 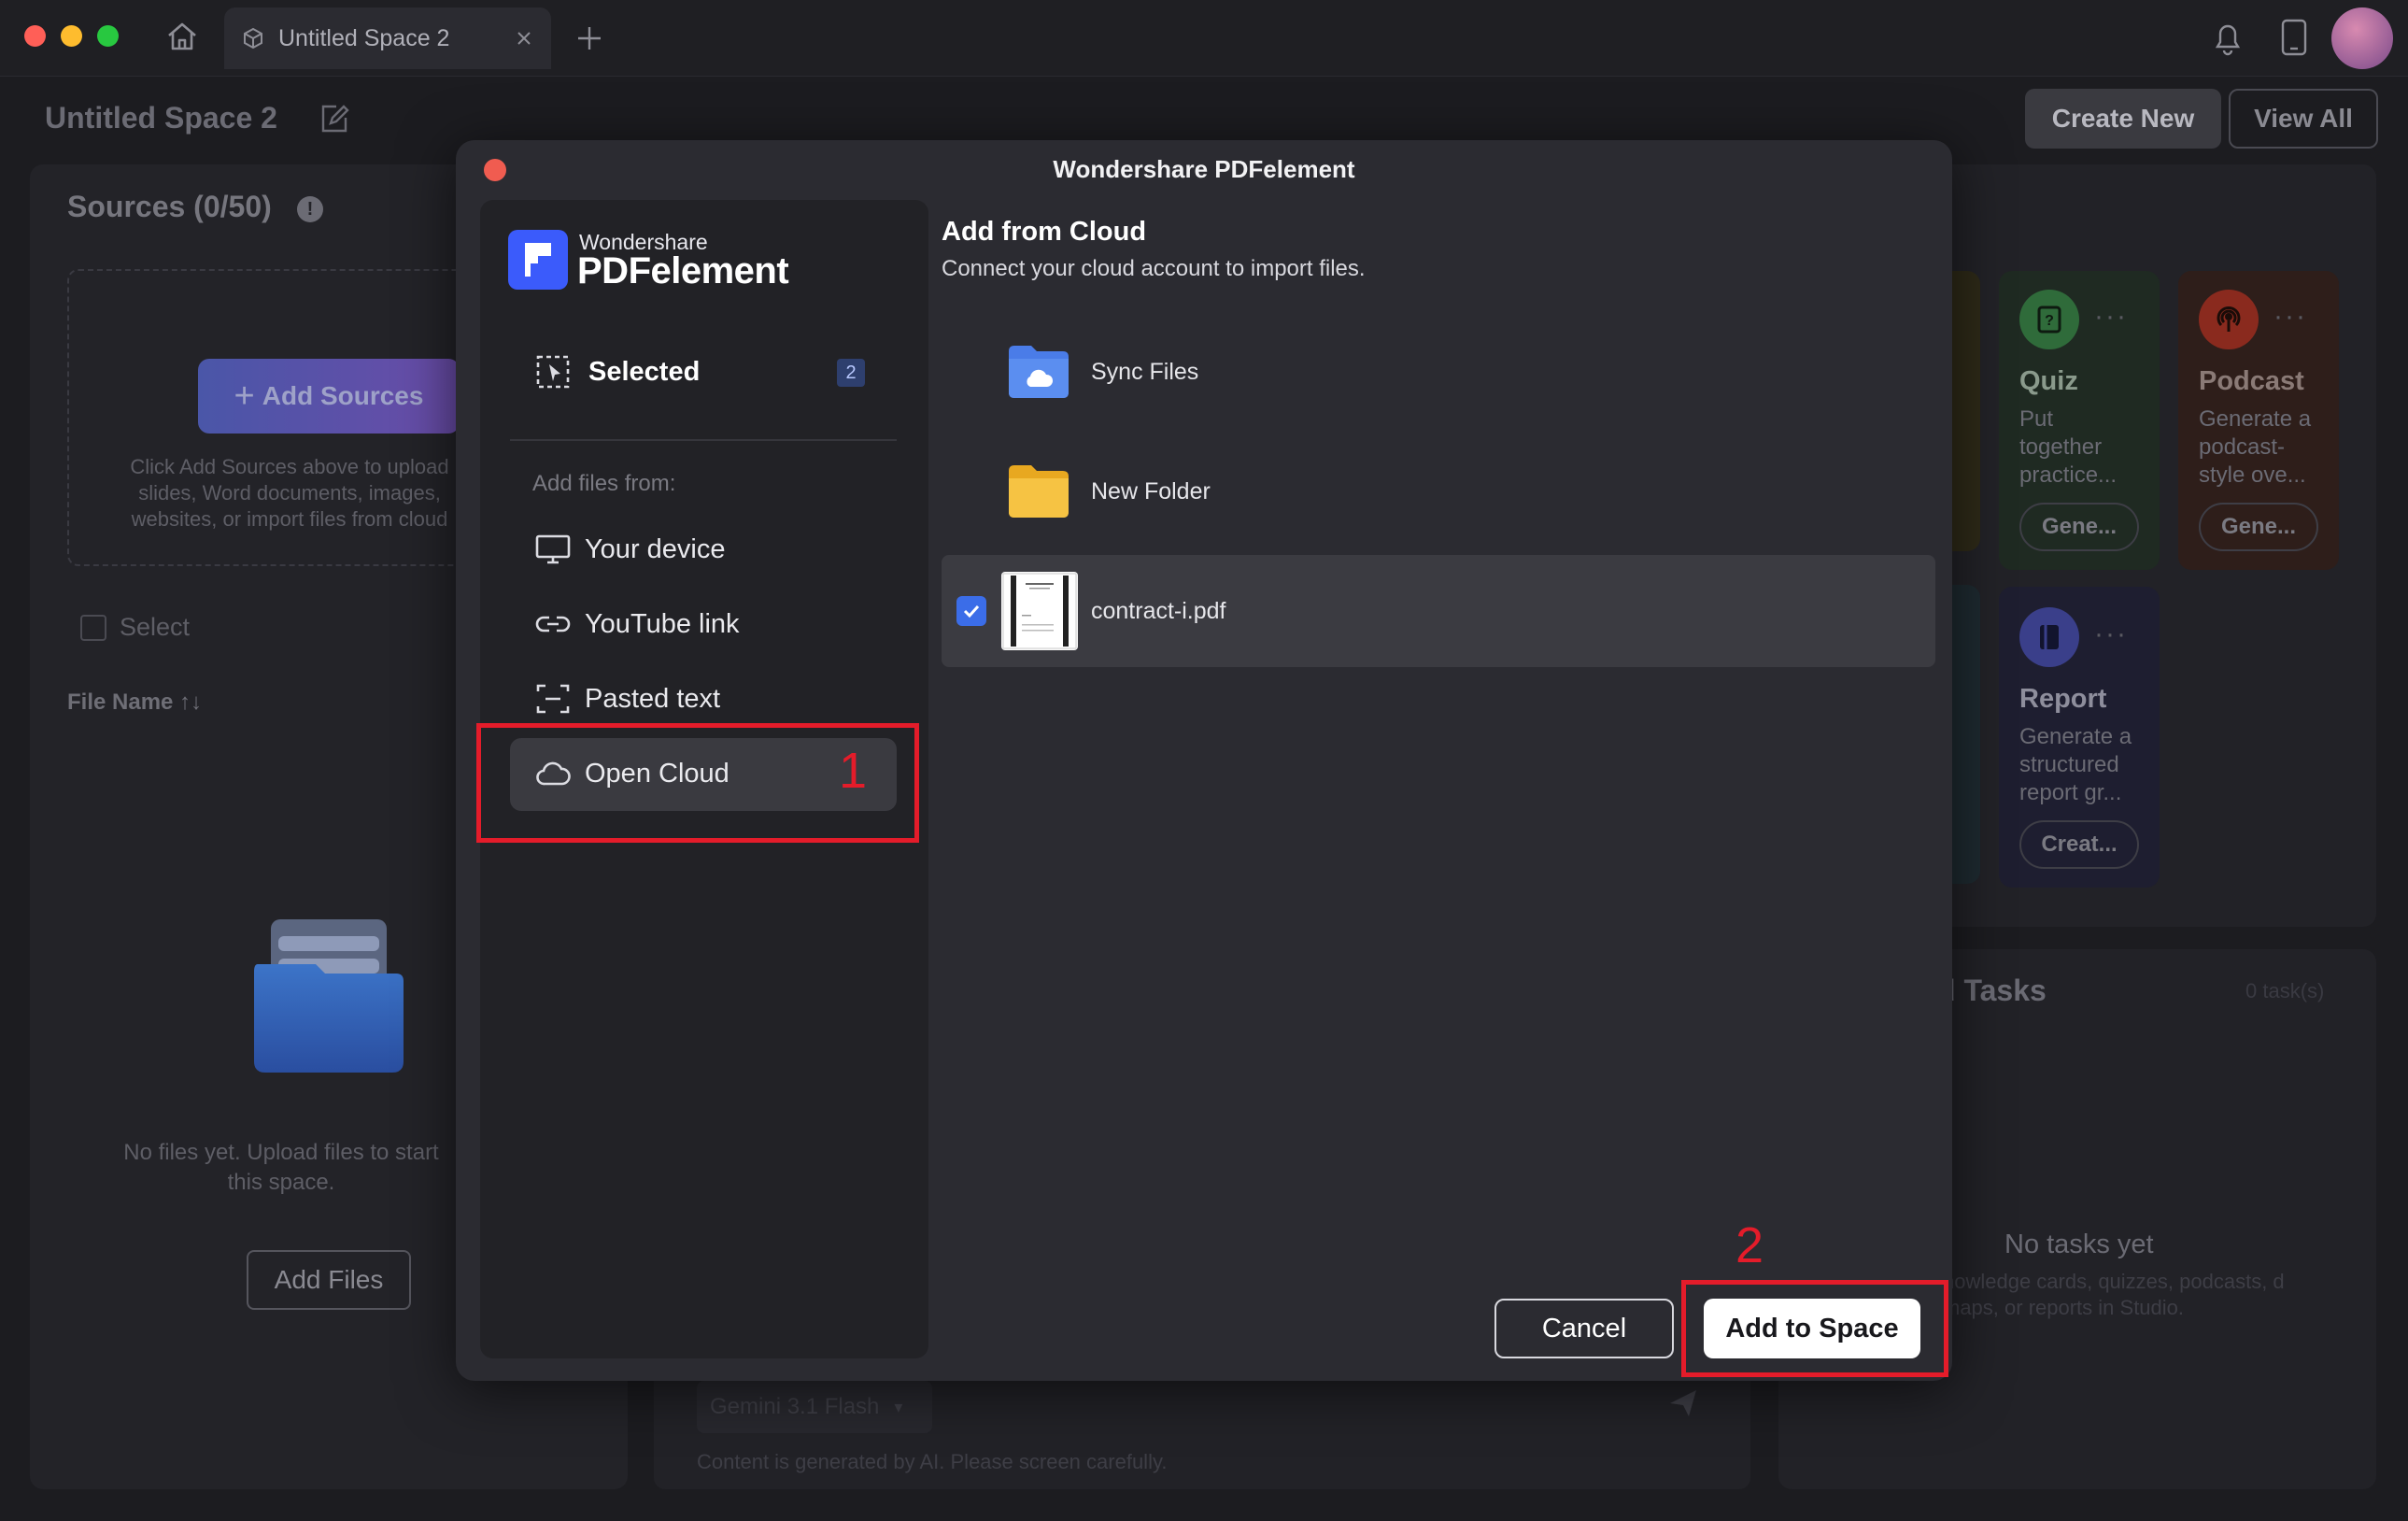 What do you see at coordinates (851, 373) in the screenshot?
I see `selected-count-badge: 2` at bounding box center [851, 373].